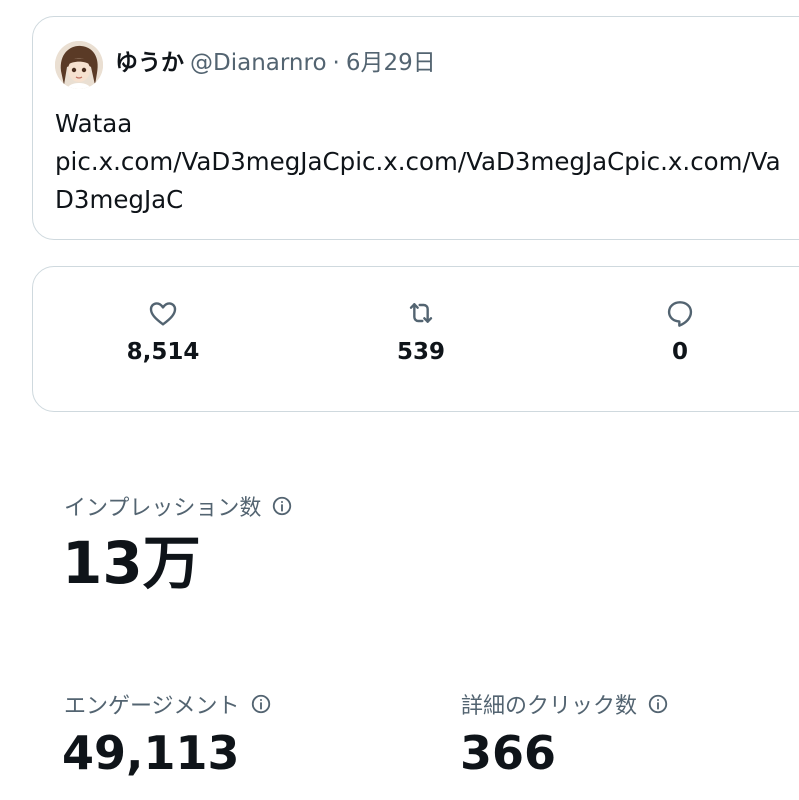 The width and height of the screenshot is (799, 800). What do you see at coordinates (149, 63) in the screenshot?
I see `author-name: ゆうか` at bounding box center [149, 63].